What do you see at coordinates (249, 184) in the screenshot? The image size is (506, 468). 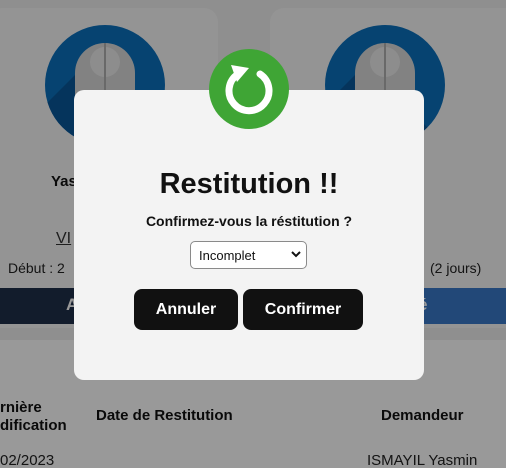 I see `dialog-title: Restitution !!` at bounding box center [249, 184].